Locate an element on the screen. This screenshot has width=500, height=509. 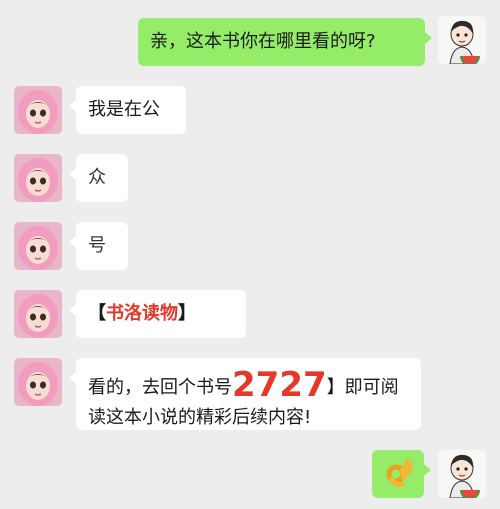
received-message-bubble: 我是在公 is located at coordinates (127, 110).